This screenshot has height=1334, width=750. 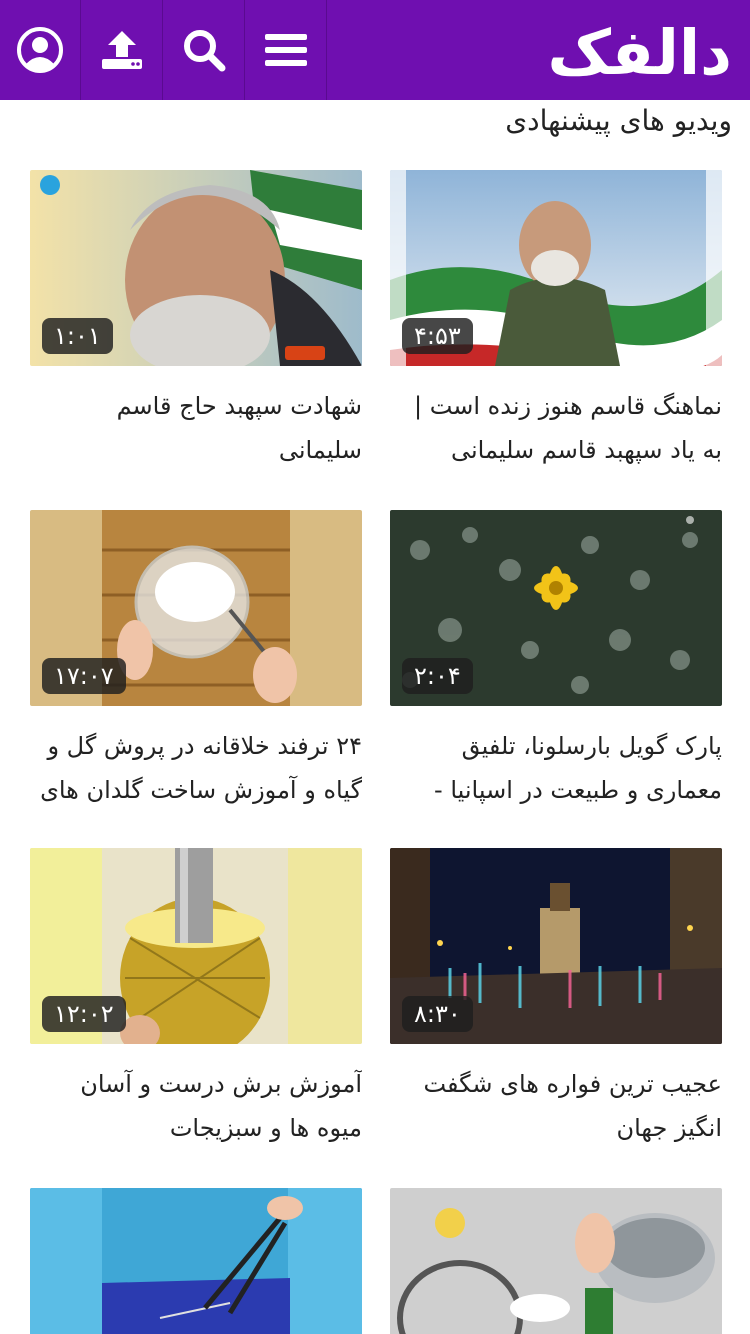 I want to click on video-thumbnail: ۱:۰۱, so click(x=196, y=268).